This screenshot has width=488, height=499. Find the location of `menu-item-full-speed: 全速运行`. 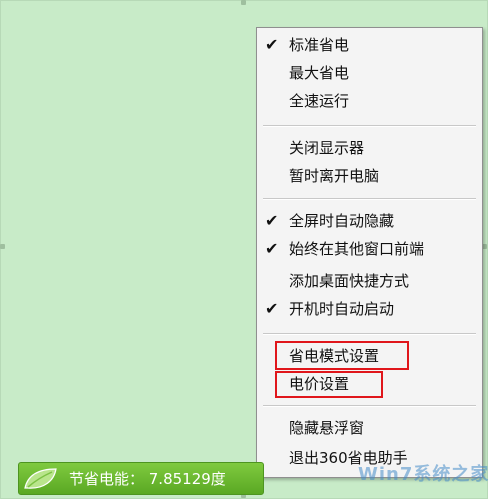

menu-item-full-speed: 全速运行 is located at coordinates (369, 101).